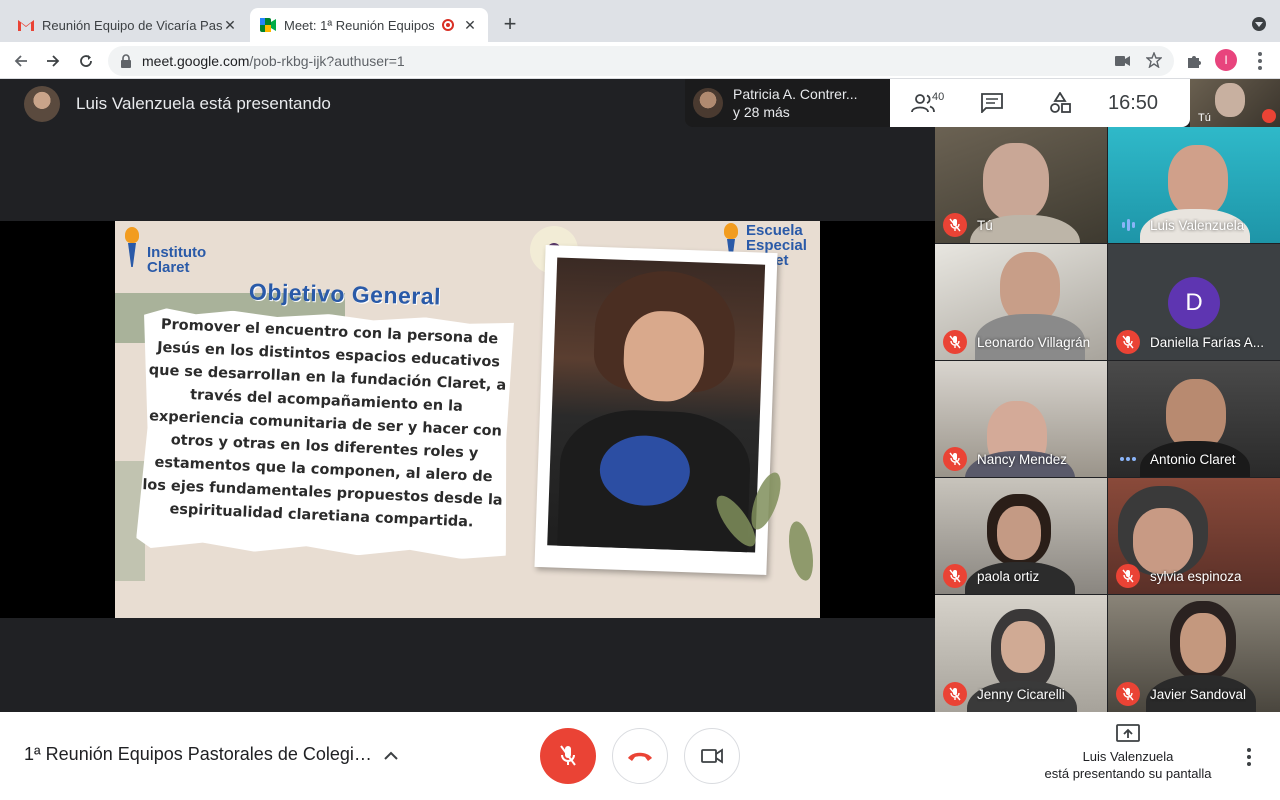 The height and width of the screenshot is (800, 1280). Describe the element at coordinates (1021, 419) in the screenshot. I see `participant-tile: Nancy Mendez` at that location.